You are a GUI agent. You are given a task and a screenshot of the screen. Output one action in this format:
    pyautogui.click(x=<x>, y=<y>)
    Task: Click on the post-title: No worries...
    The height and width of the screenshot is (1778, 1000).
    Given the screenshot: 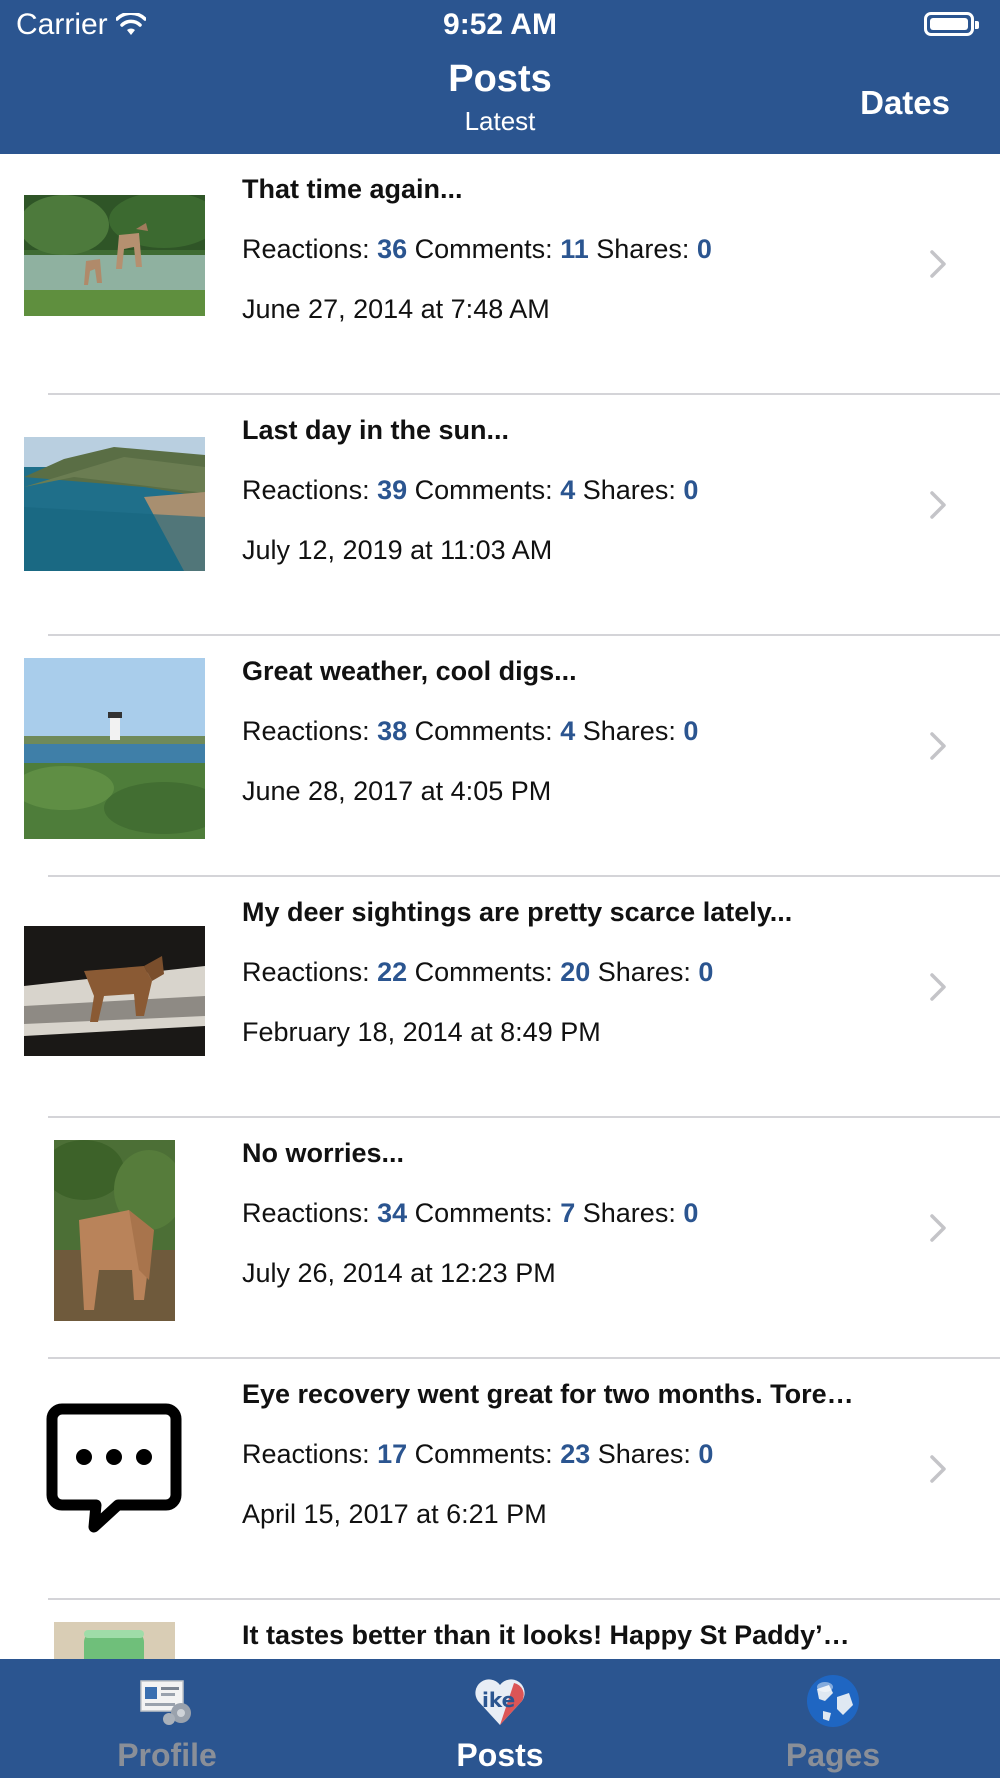 What is the action you would take?
    pyautogui.click(x=323, y=1153)
    